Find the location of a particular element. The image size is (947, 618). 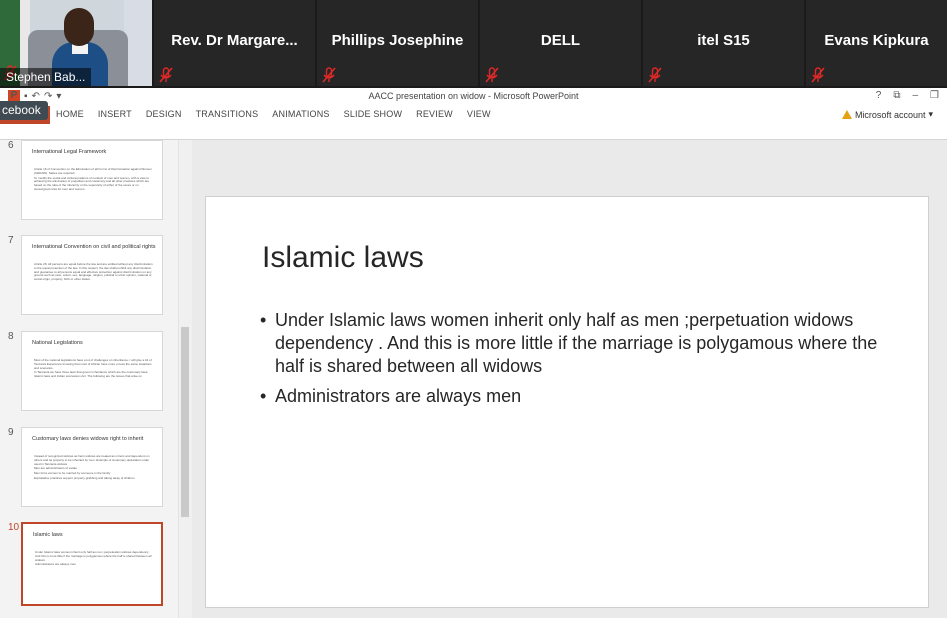

speaker-head is located at coordinates (79, 27).